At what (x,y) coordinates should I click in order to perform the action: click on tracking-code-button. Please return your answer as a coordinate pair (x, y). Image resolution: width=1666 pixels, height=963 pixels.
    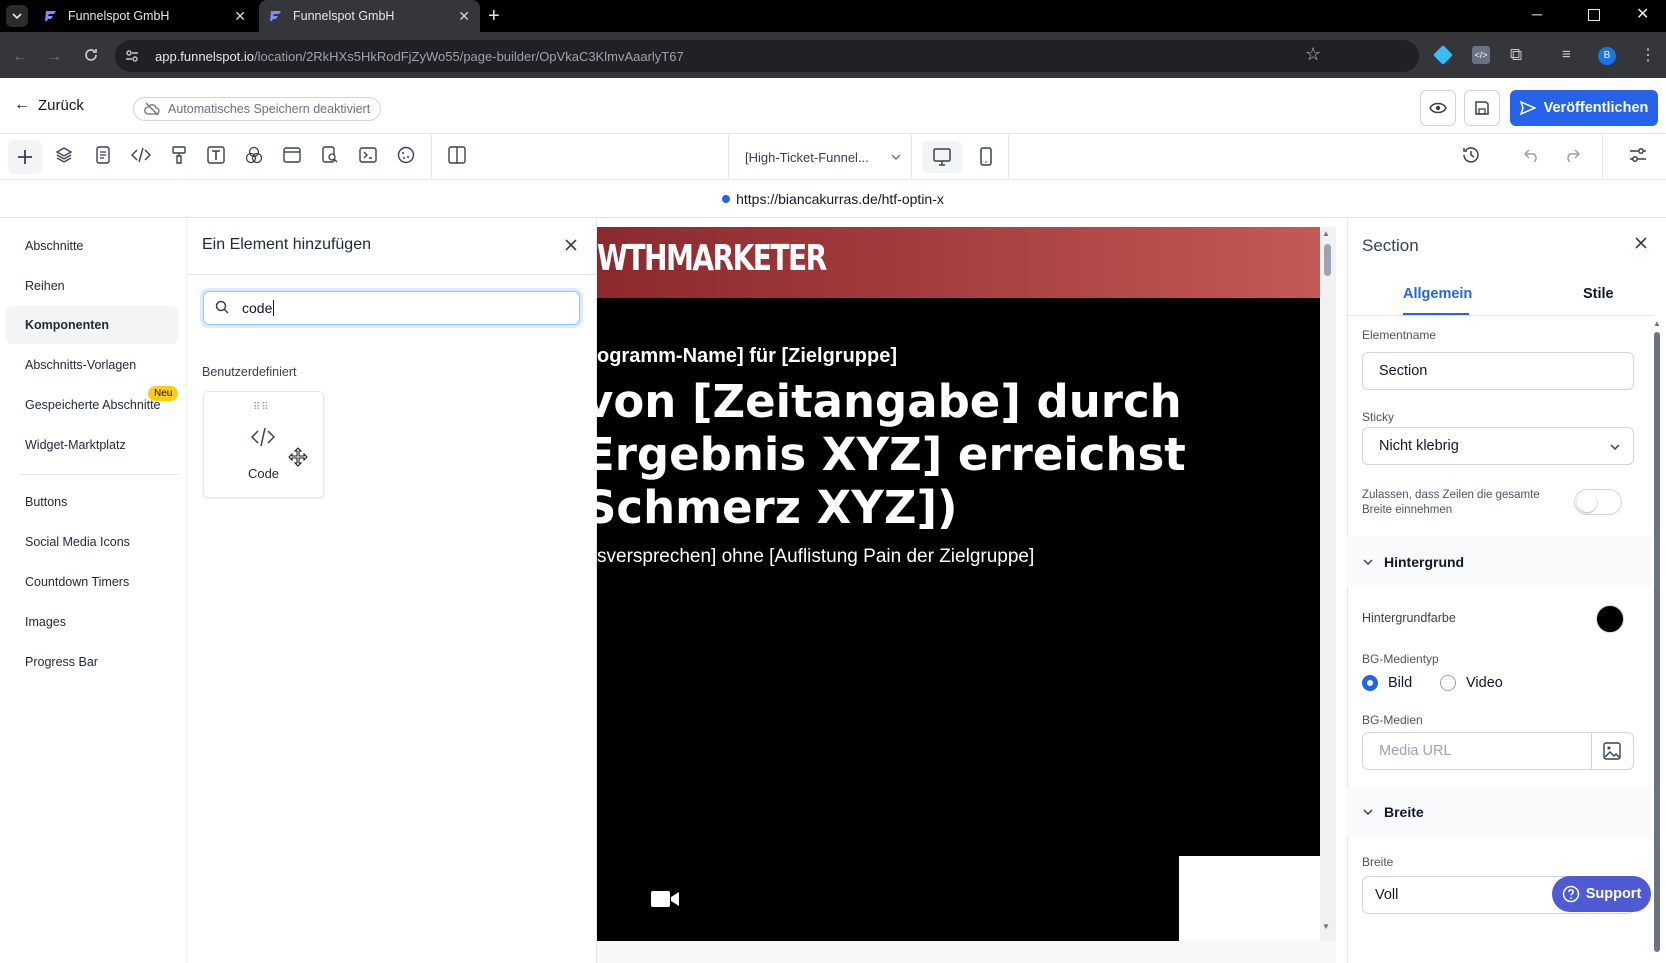
    Looking at the image, I should click on (368, 155).